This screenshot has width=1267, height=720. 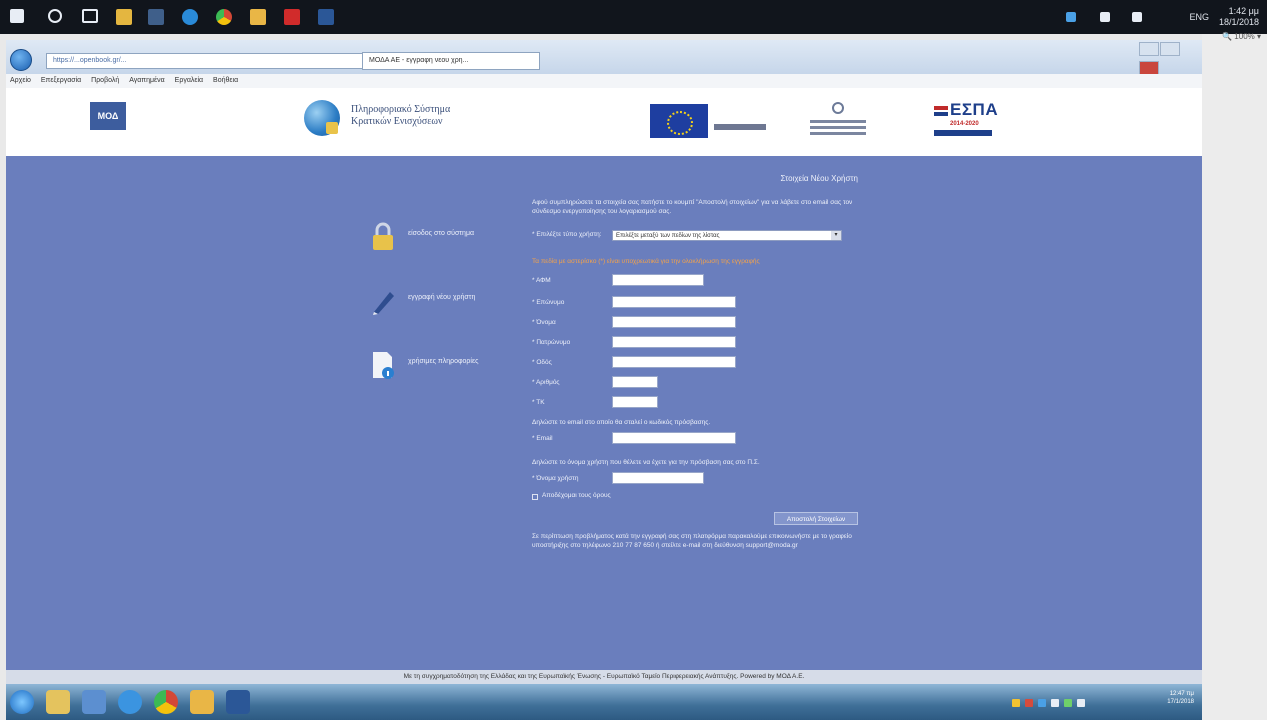 I want to click on inner-clock-date: 17/1/2018, so click(x=1180, y=702).